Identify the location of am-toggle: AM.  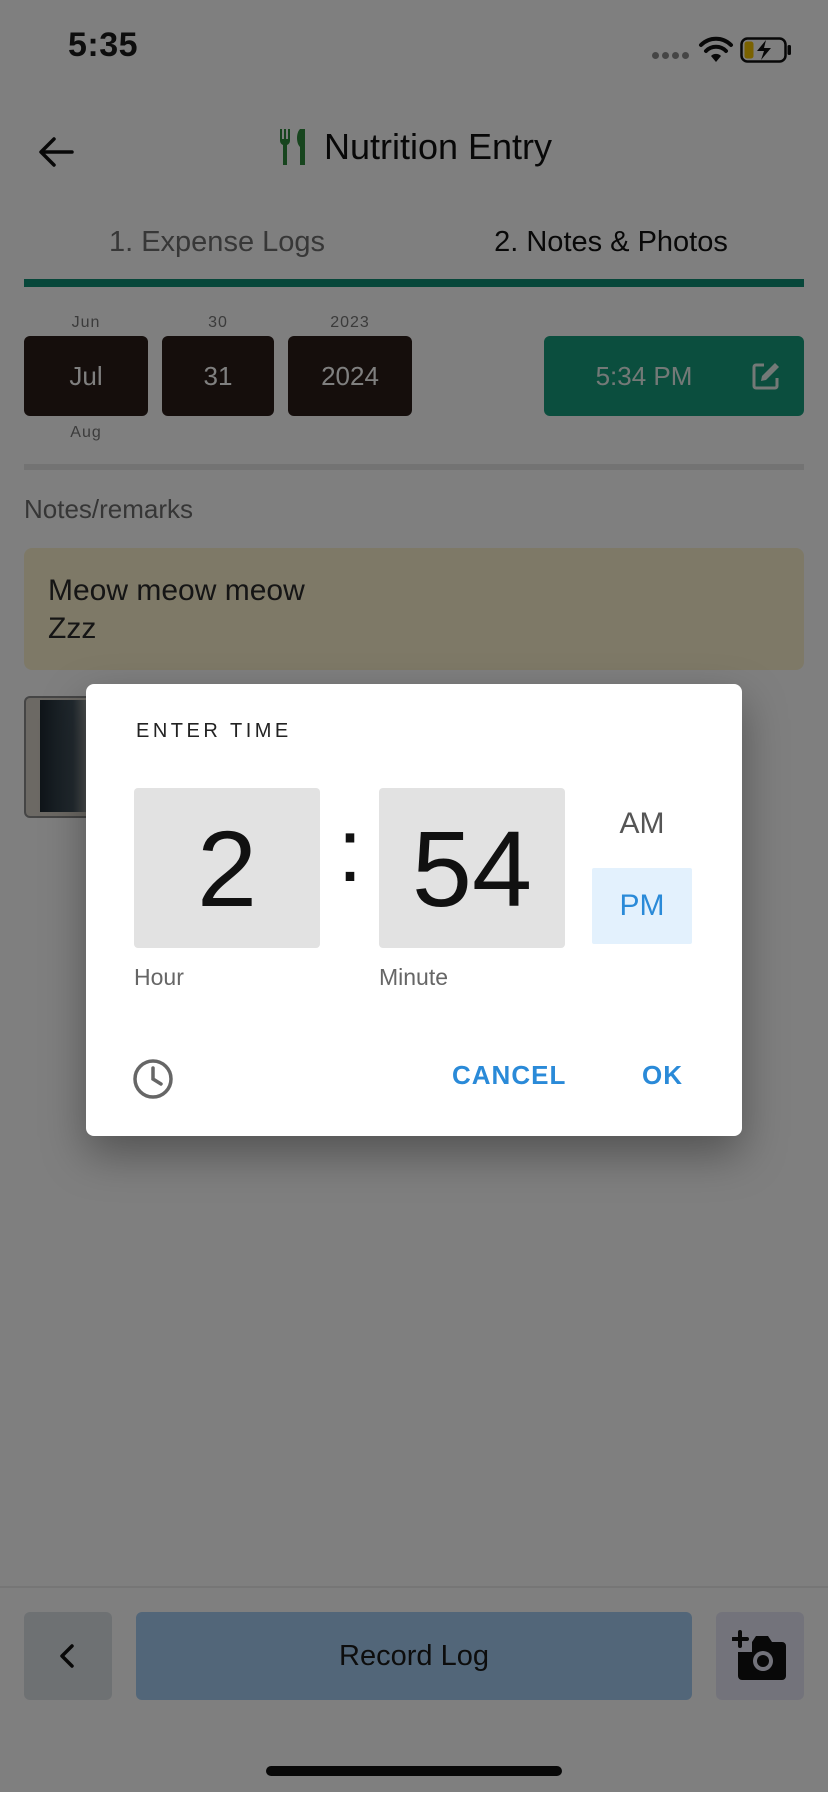
(642, 824).